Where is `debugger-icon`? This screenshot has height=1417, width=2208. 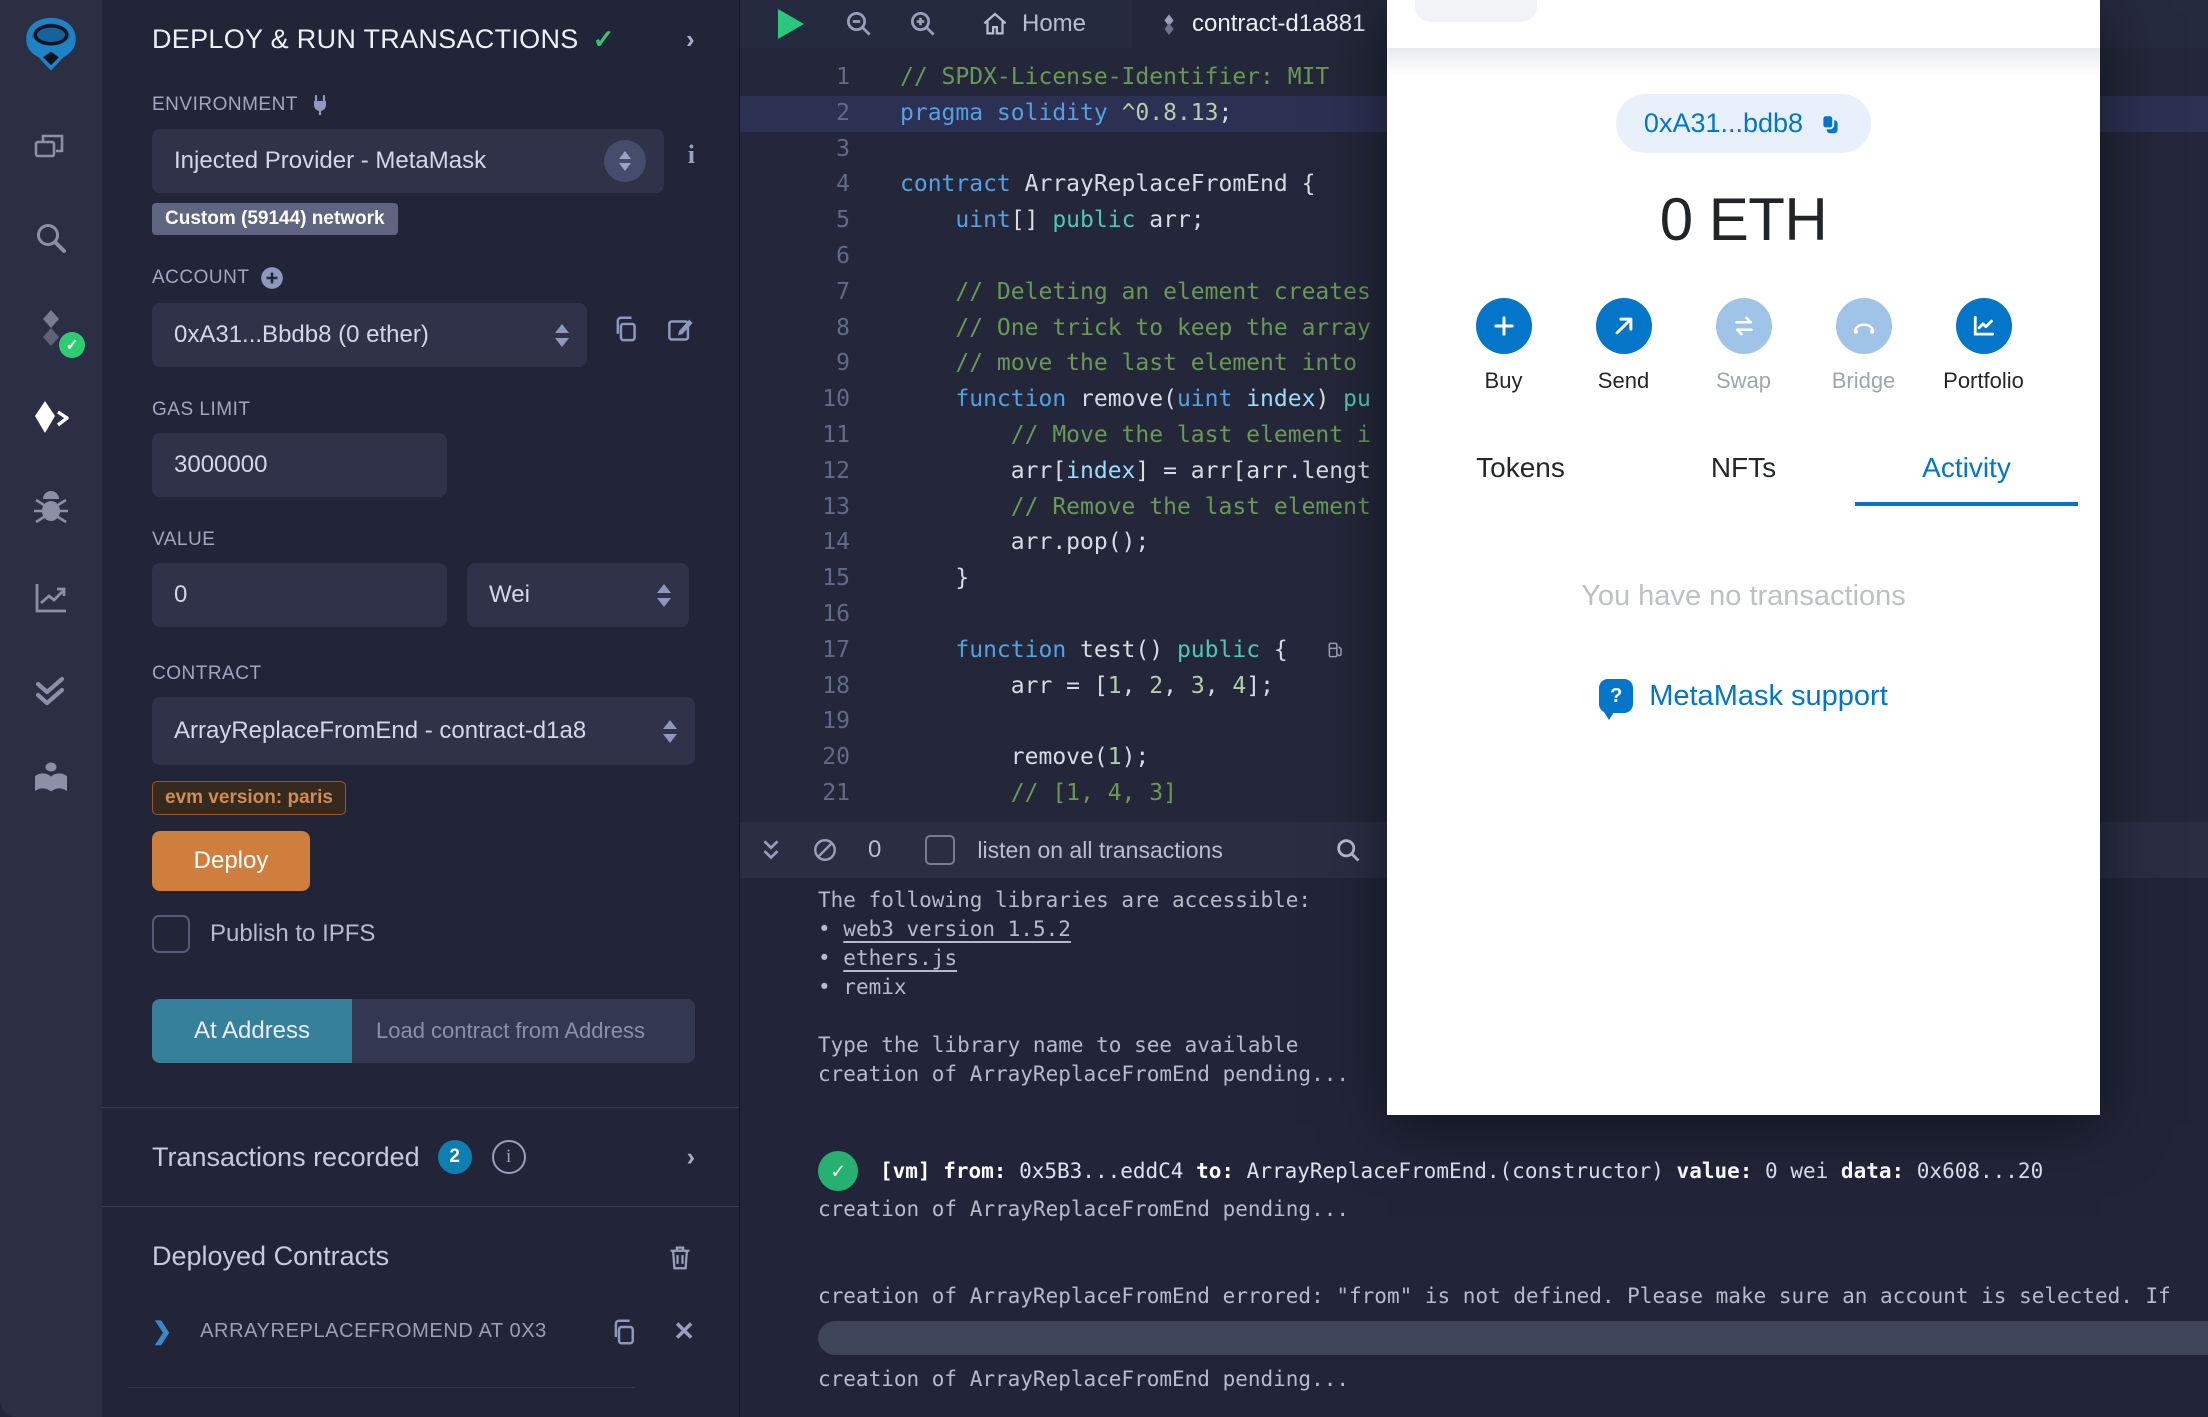
debugger-icon is located at coordinates (51, 508).